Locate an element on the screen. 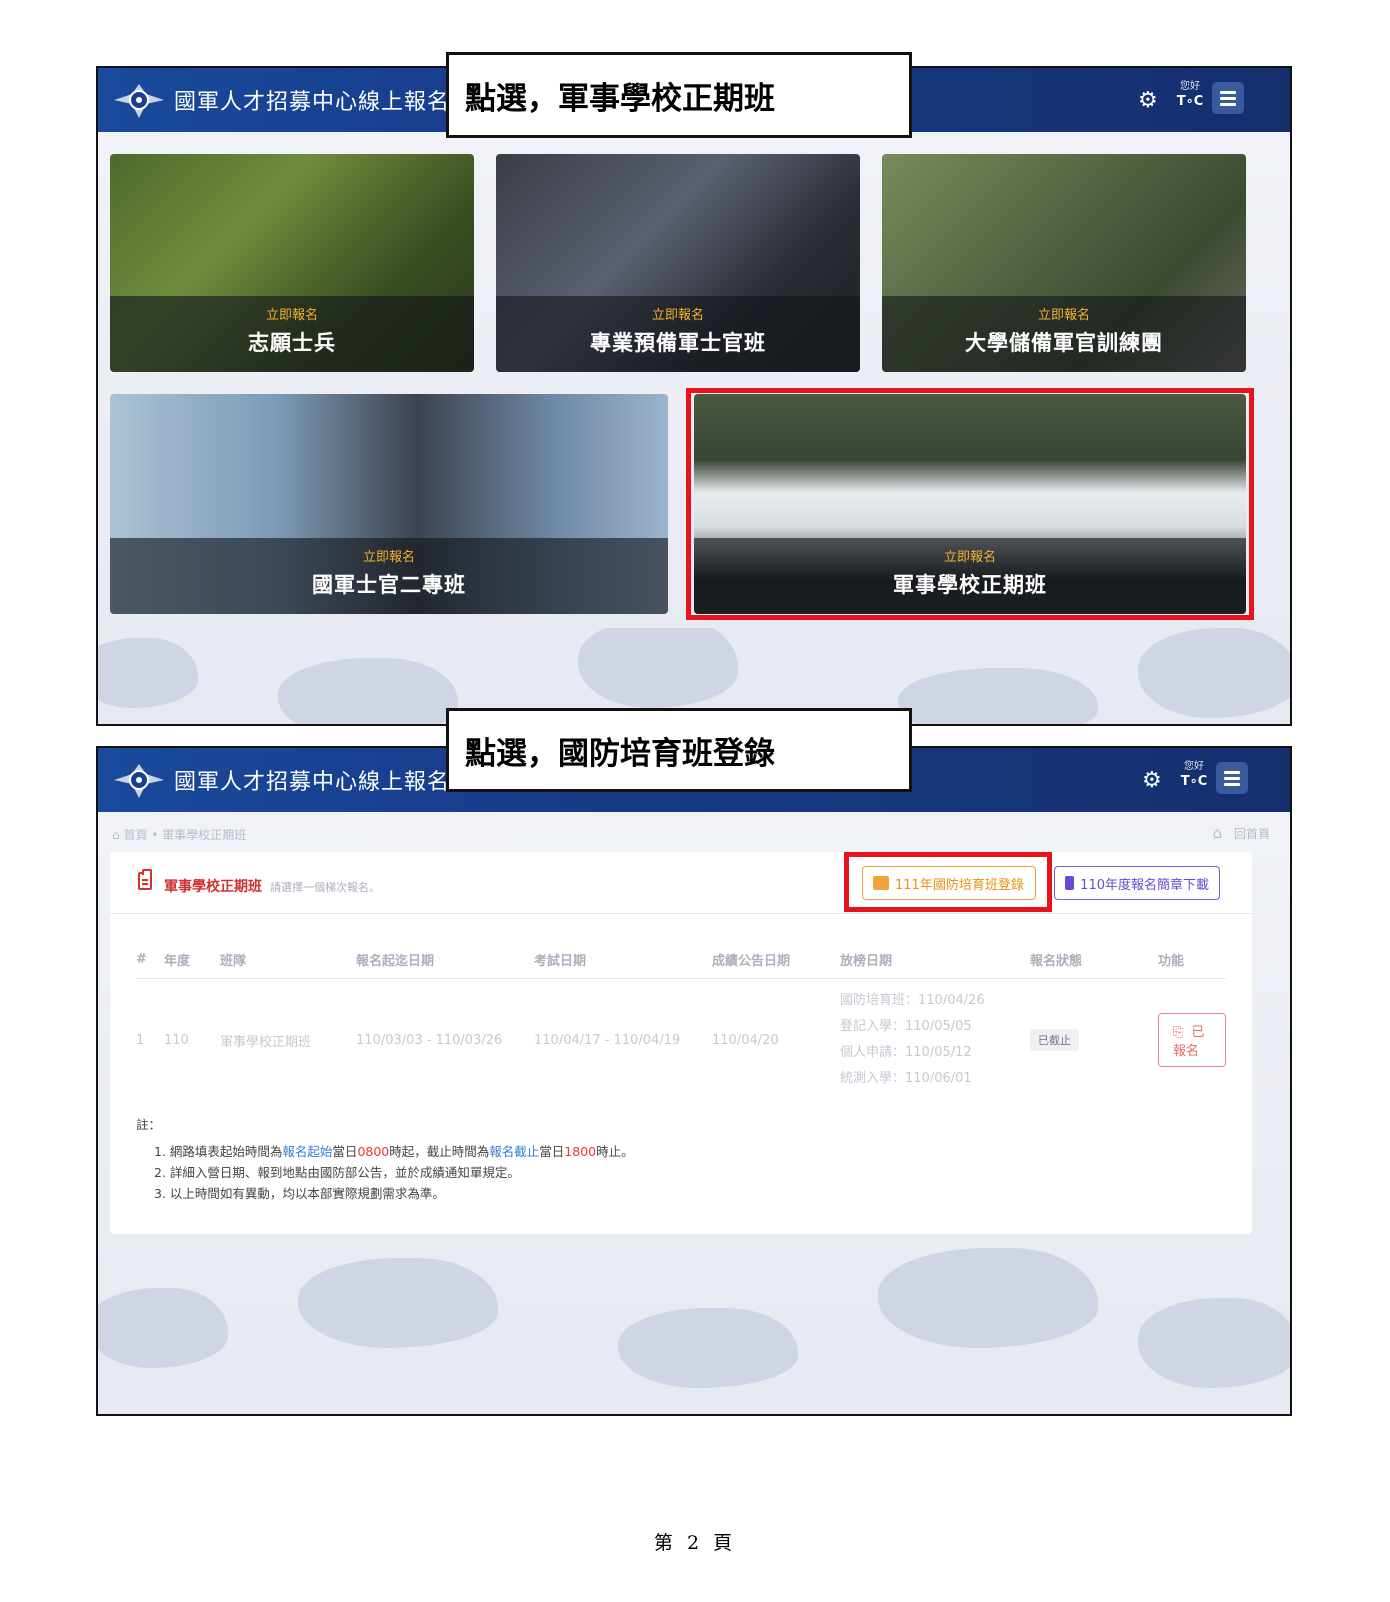 This screenshot has width=1390, height=1602. col-release-dates: 放榜日期 is located at coordinates (935, 960).